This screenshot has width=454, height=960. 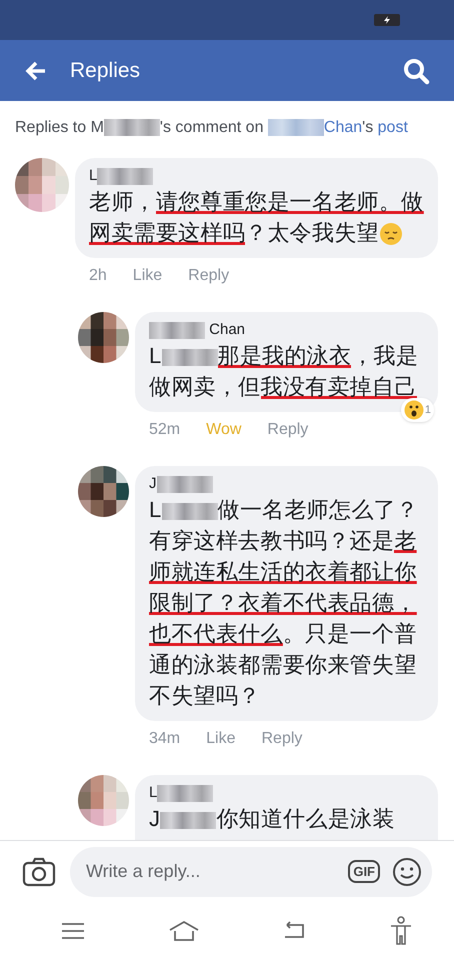 What do you see at coordinates (184, 931) in the screenshot?
I see `home-button` at bounding box center [184, 931].